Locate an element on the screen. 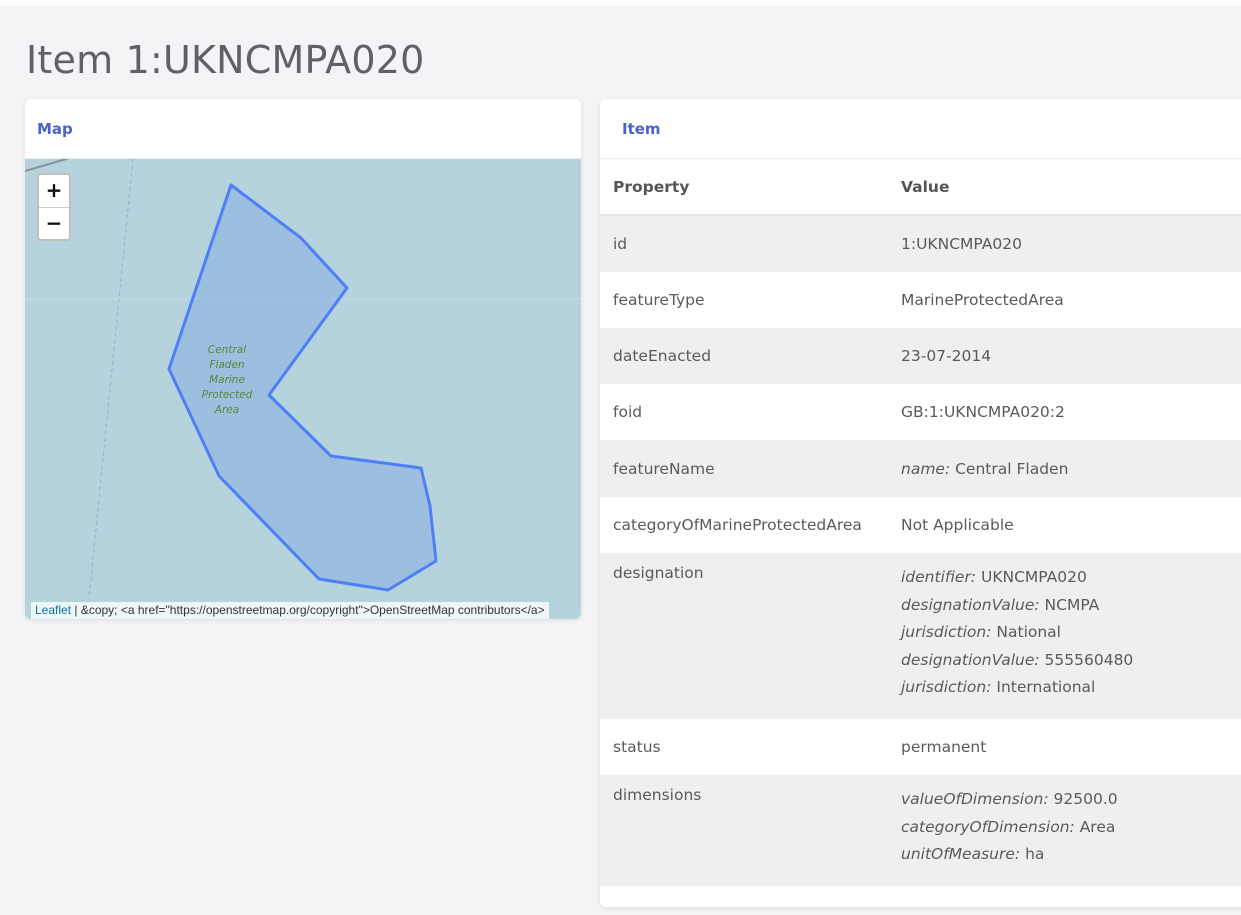 This screenshot has height=915, width=1241. item-card-title: Item is located at coordinates (920, 129).